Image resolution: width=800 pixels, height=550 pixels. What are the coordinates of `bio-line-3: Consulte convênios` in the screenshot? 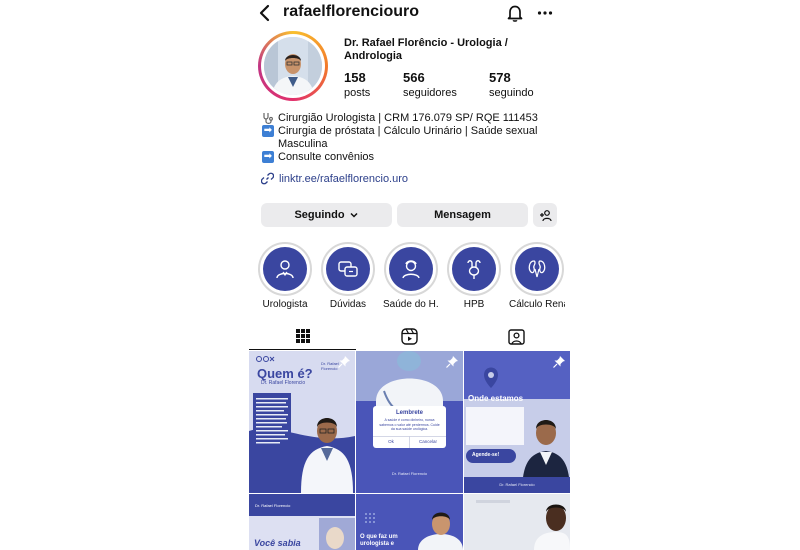 It's located at (326, 157).